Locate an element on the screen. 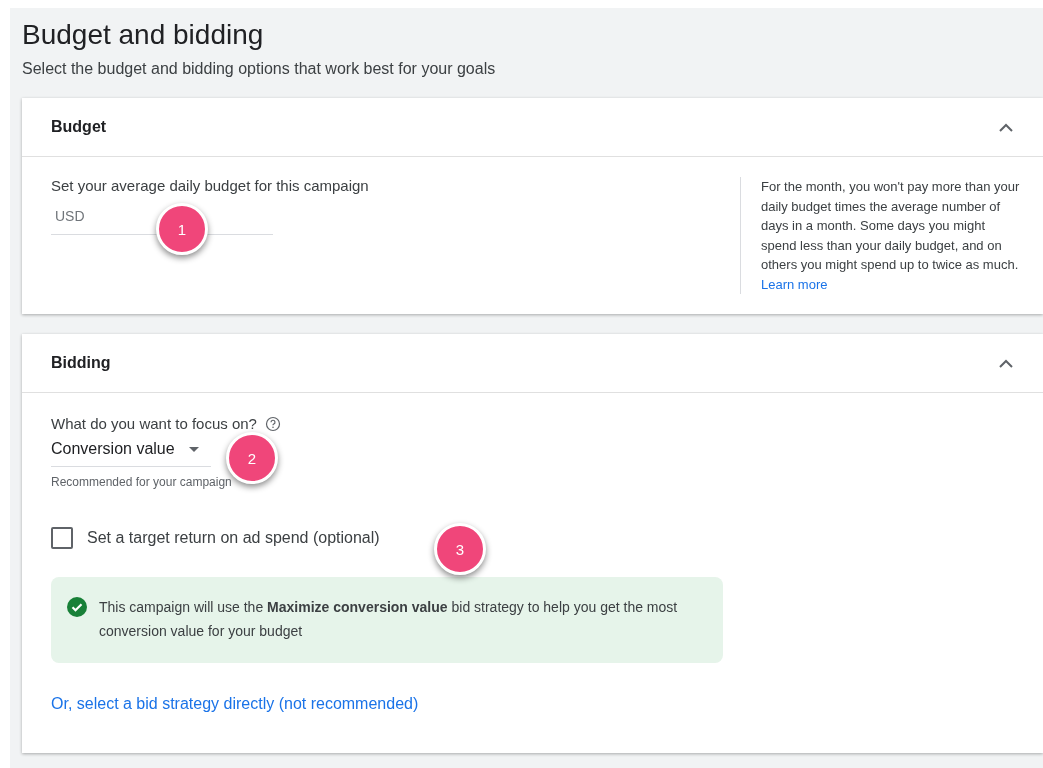 The width and height of the screenshot is (1043, 768). section-title: Bidding is located at coordinates (81, 363).